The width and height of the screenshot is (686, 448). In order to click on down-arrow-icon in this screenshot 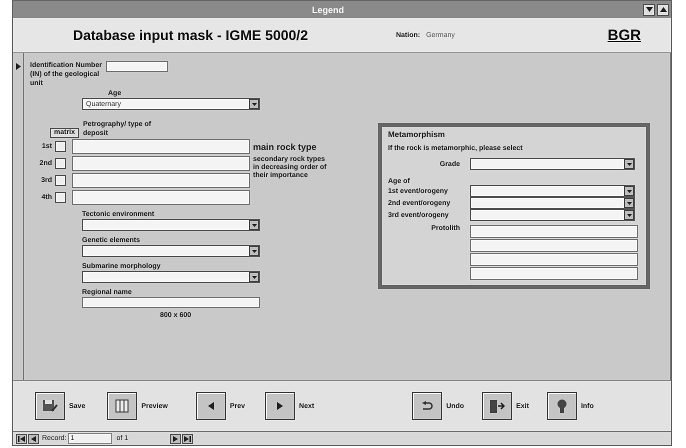, I will do `click(649, 9)`.